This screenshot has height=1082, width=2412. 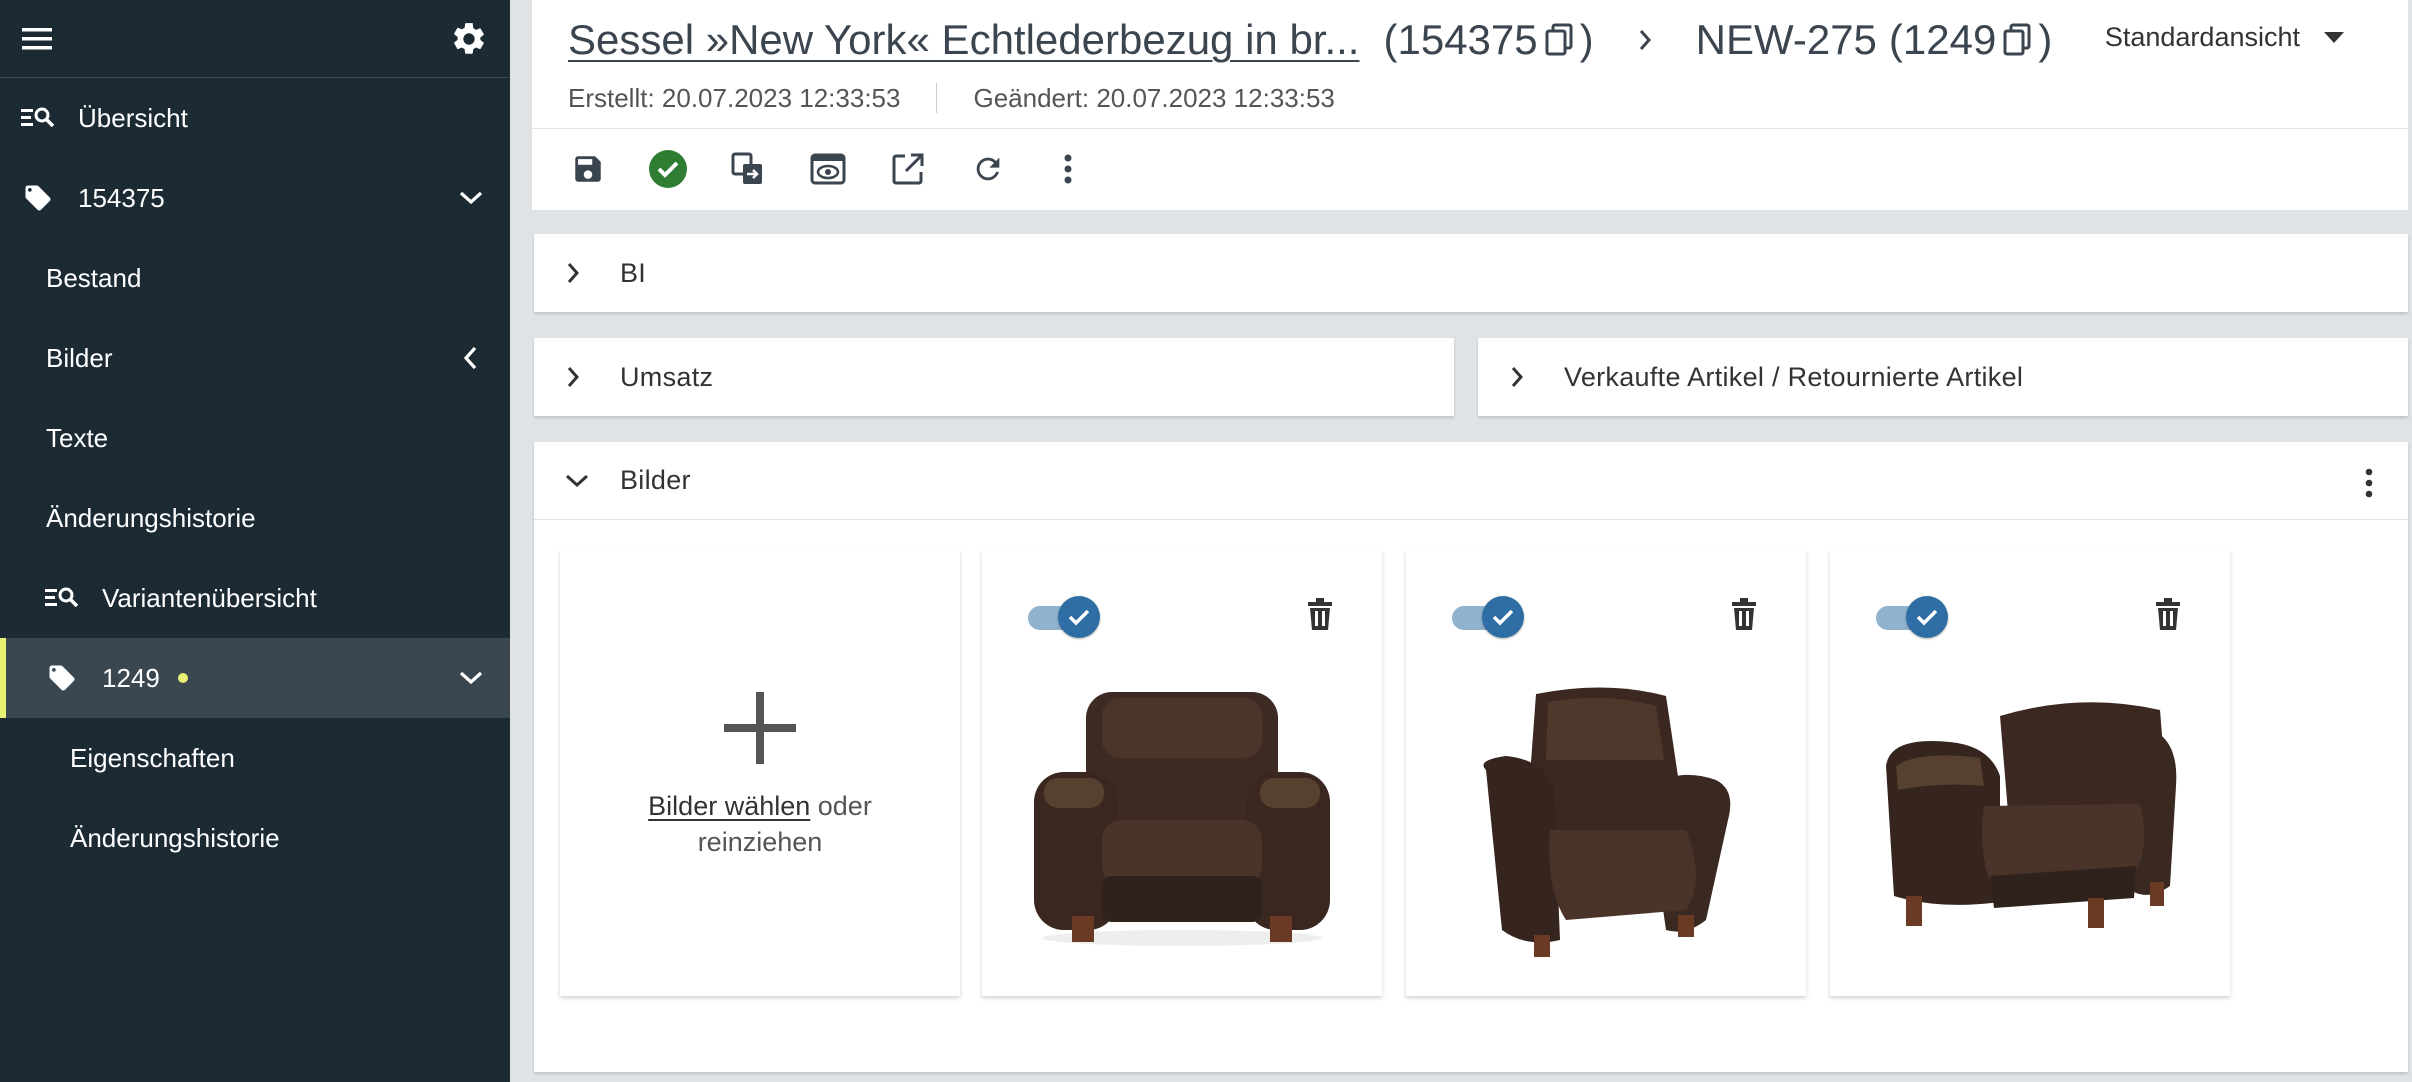 I want to click on panel-header: Verkaufte Artikel / Retournierte Artikel, so click(x=1943, y=377).